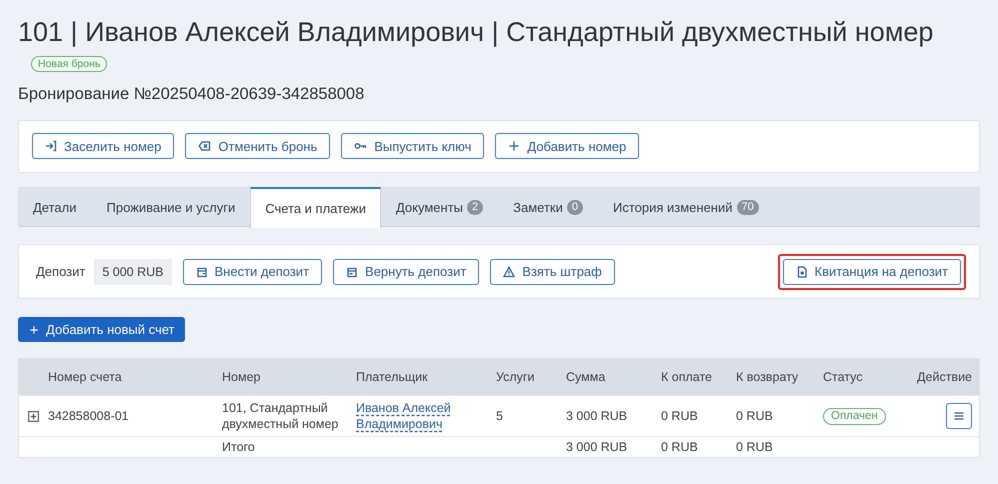  What do you see at coordinates (89, 416) in the screenshot?
I see `table-cell-text: 342858008-01` at bounding box center [89, 416].